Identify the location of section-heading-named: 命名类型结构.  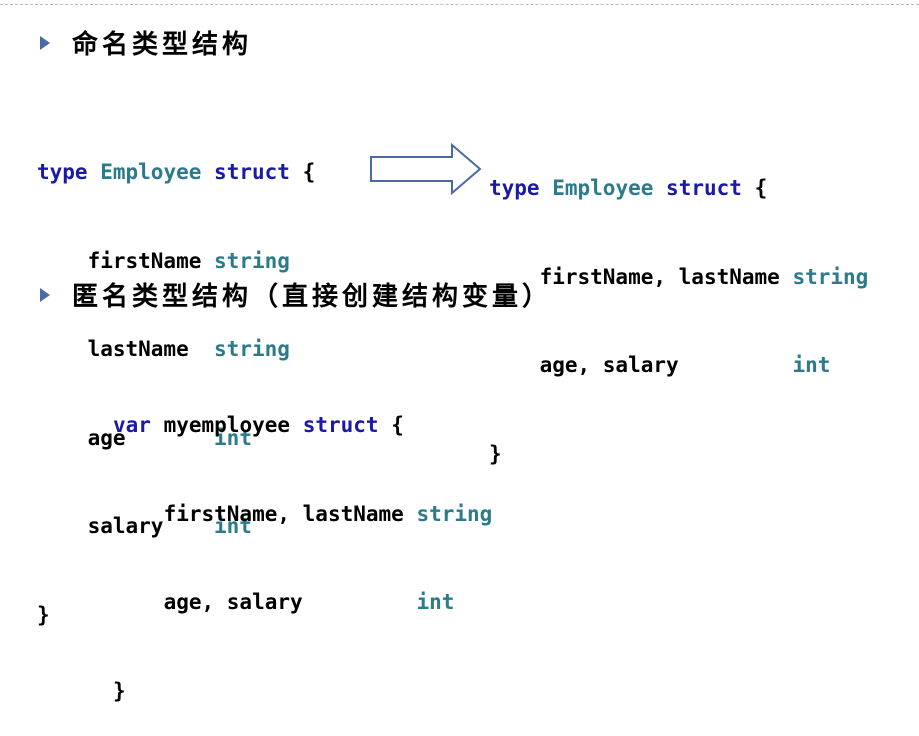
(146, 42).